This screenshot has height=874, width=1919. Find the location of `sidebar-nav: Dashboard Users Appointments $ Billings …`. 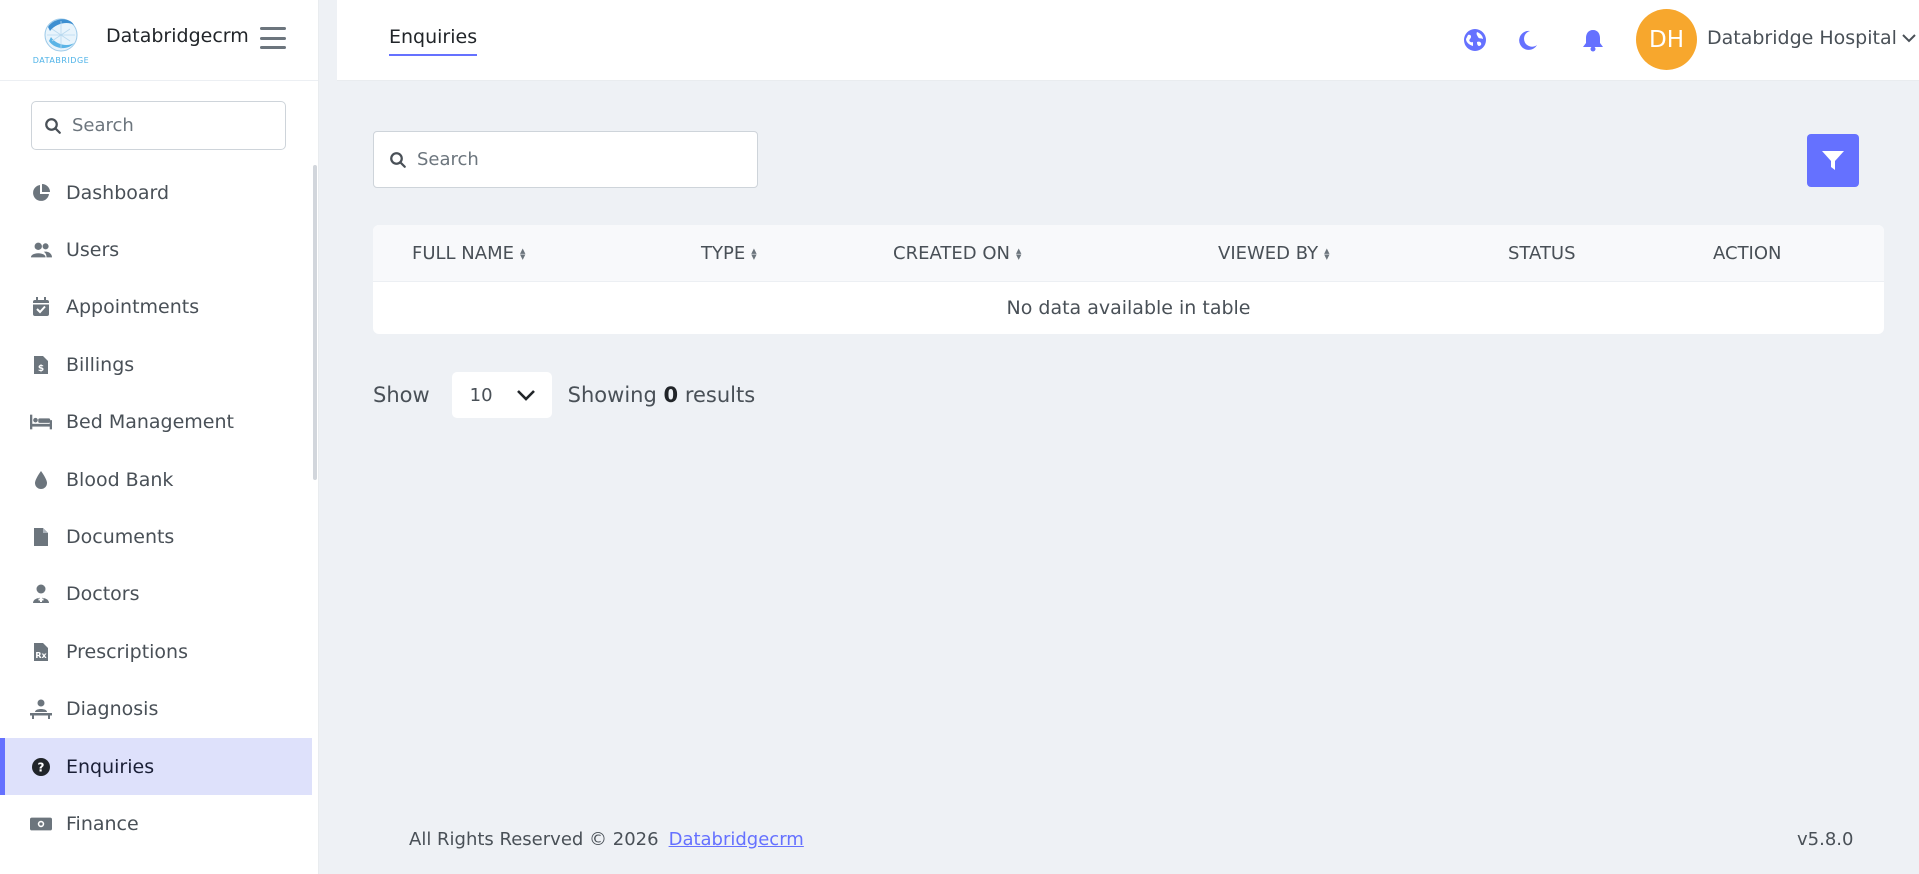

sidebar-nav: Dashboard Users Appointments $ Billings … is located at coordinates (156, 508).